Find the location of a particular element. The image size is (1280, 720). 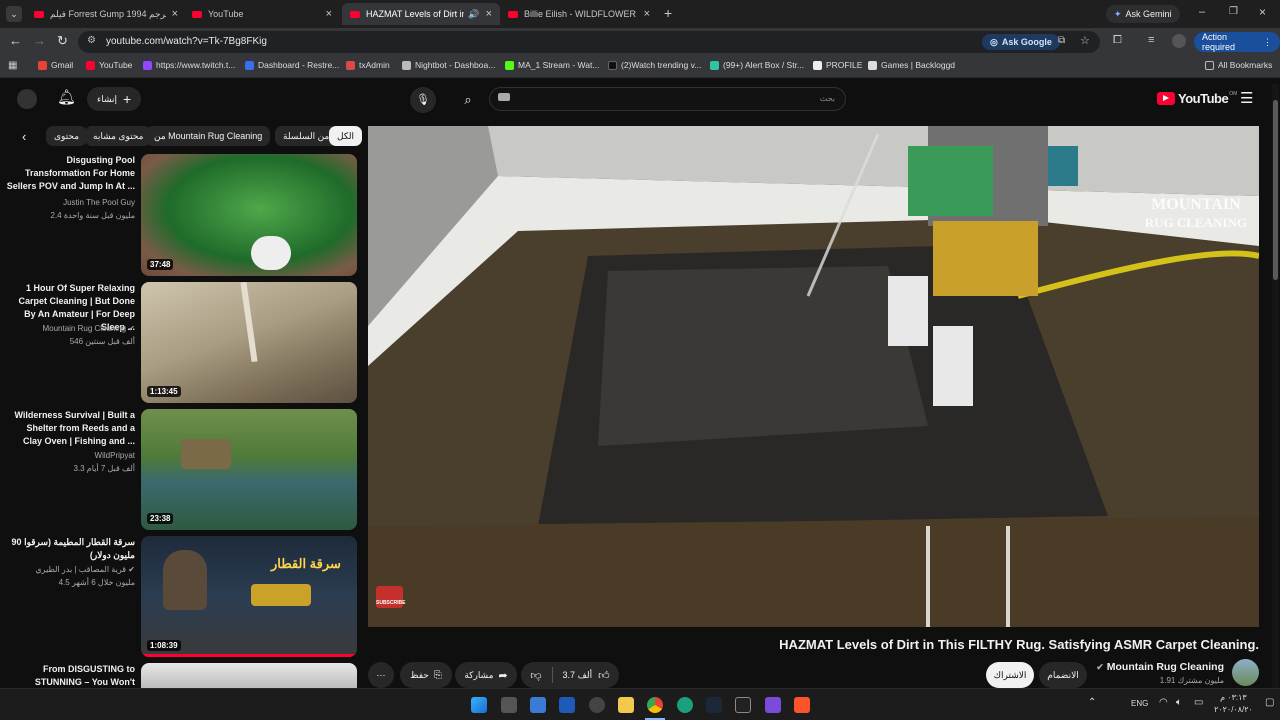

brave-icon is located at coordinates (802, 705).